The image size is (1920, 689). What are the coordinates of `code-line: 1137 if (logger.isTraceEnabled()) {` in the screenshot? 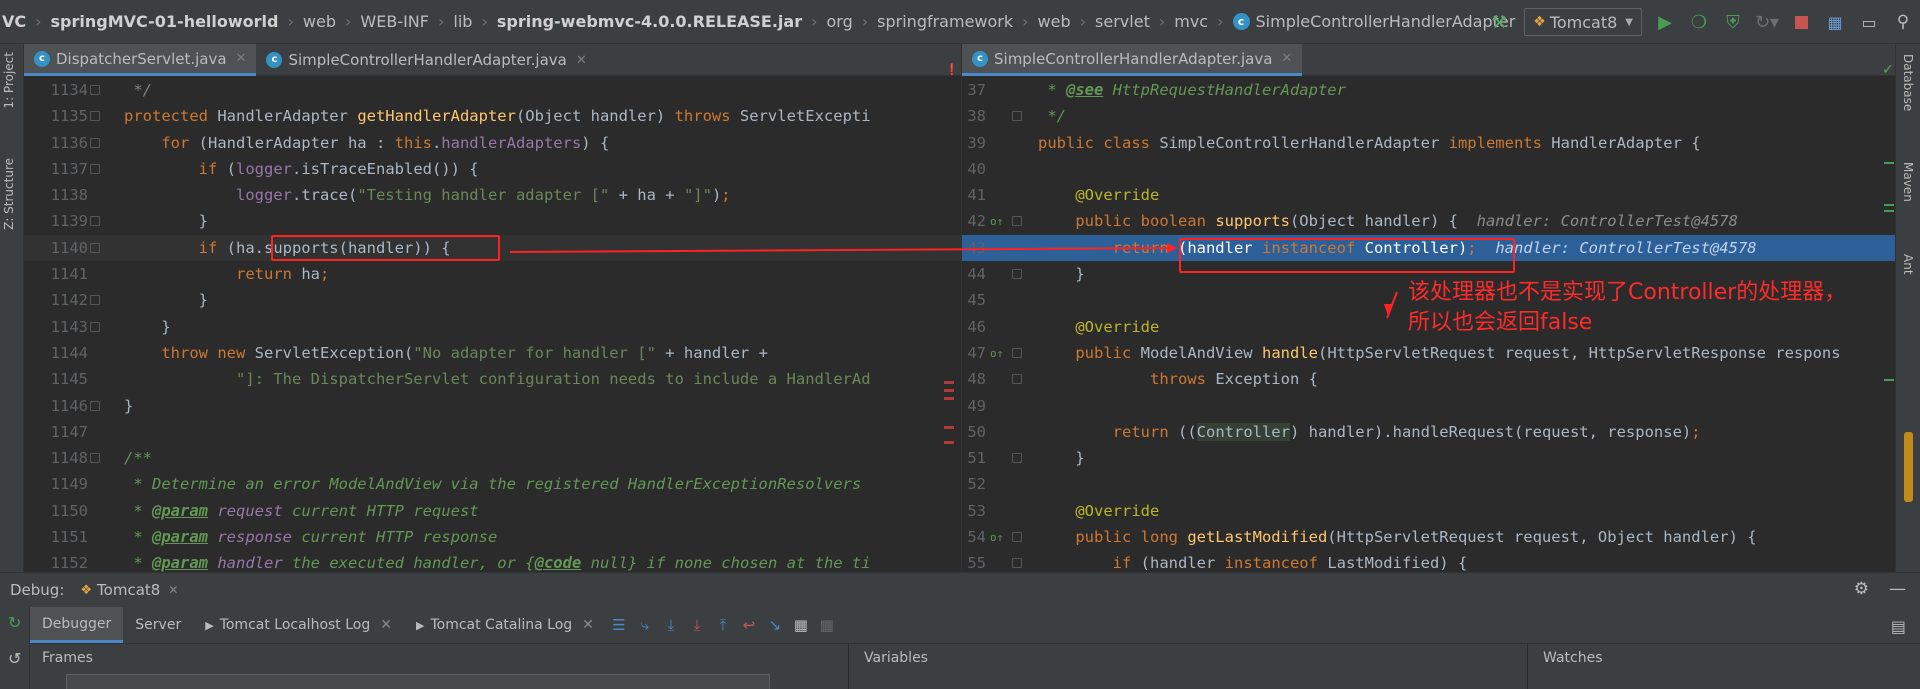 It's located at (492, 169).